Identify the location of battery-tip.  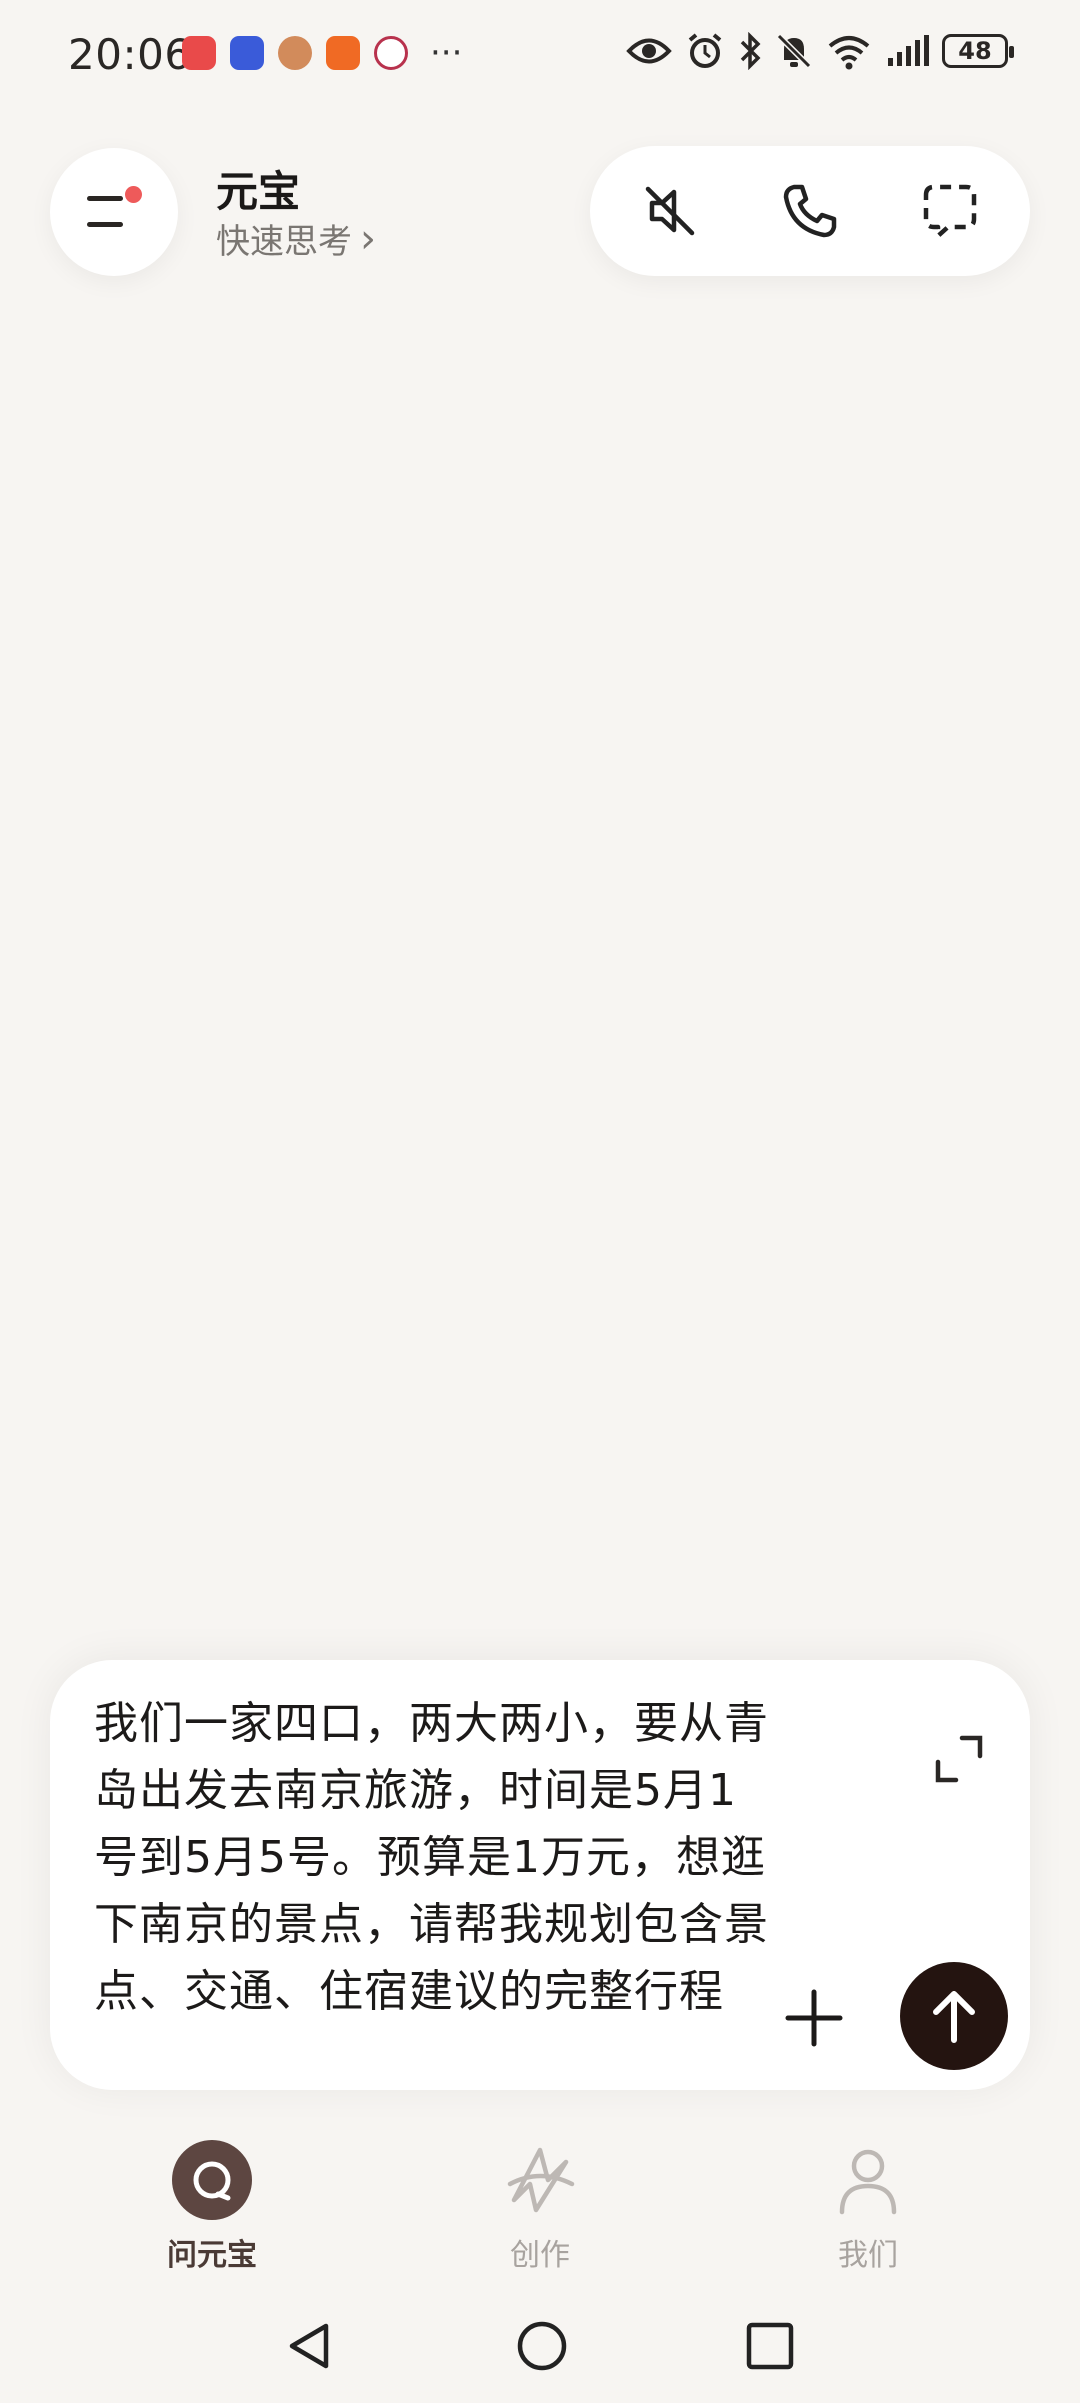
(1011, 52).